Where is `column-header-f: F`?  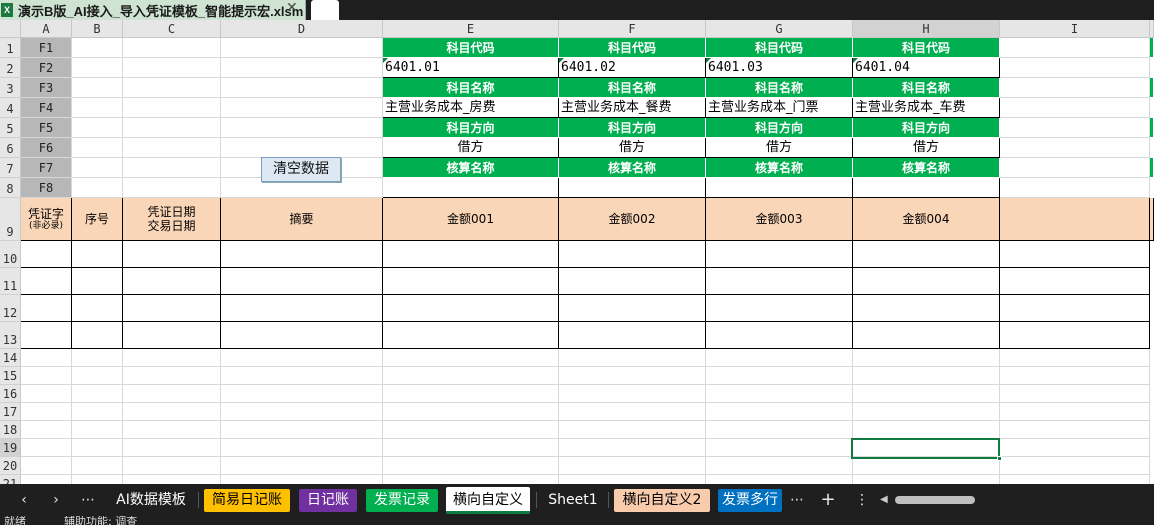
column-header-f: F is located at coordinates (632, 29).